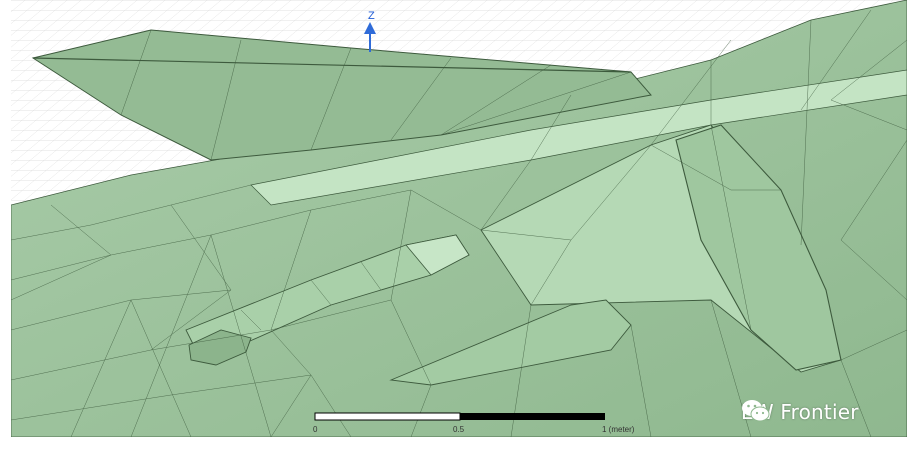 The width and height of the screenshot is (918, 450). I want to click on scale-bar, so click(459, 416).